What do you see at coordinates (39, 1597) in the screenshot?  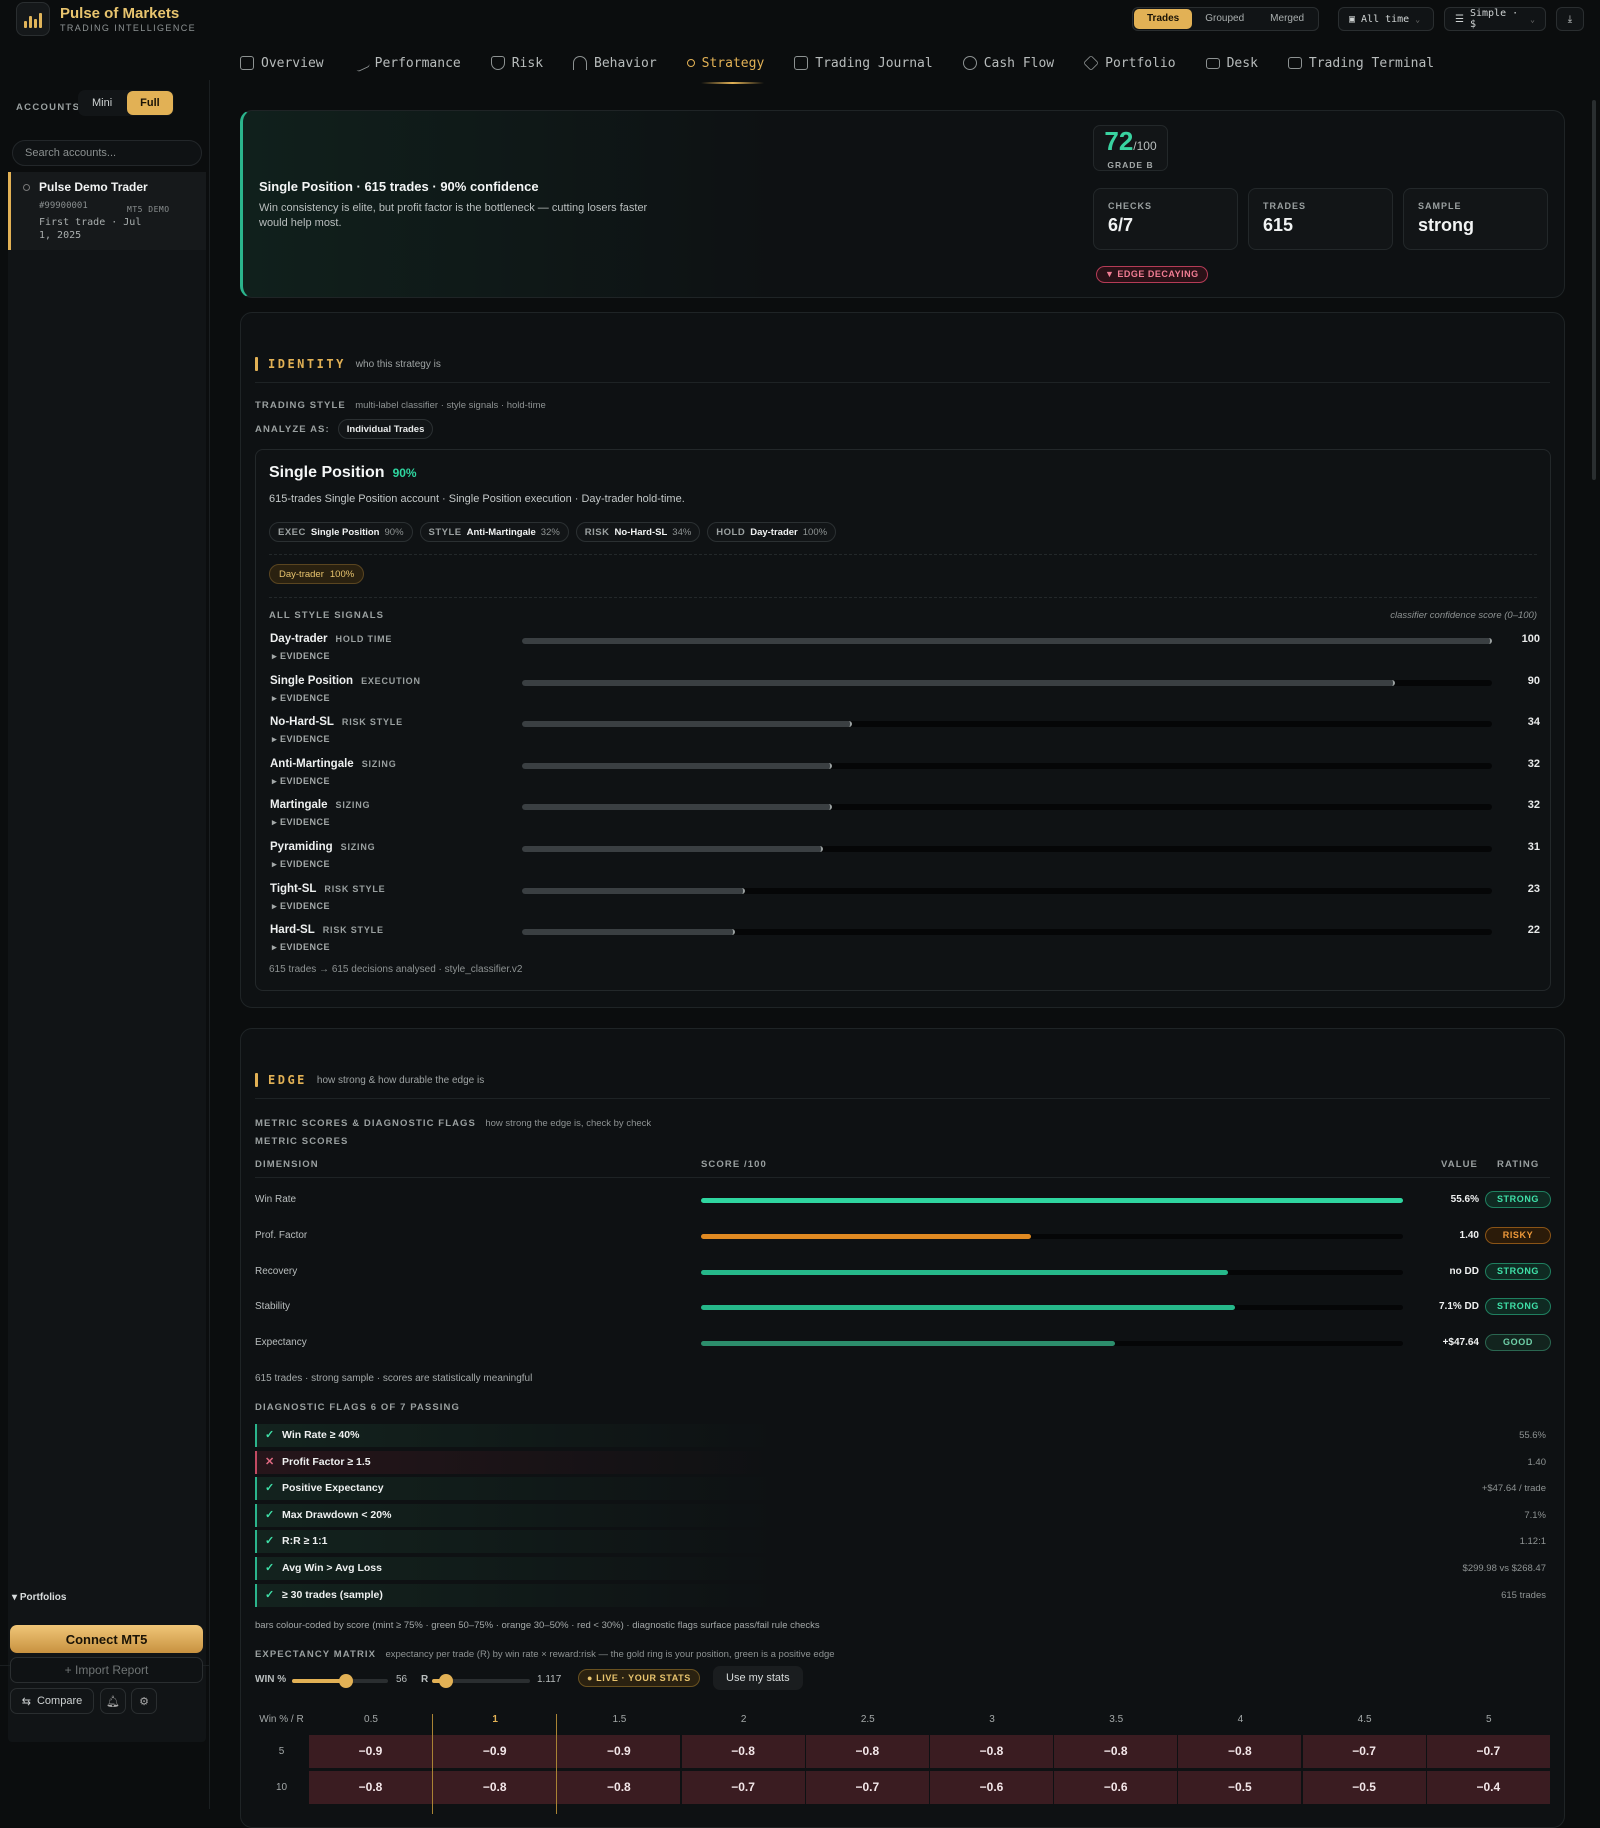 I see `portfolios-toggle: ▾ Portfolios` at bounding box center [39, 1597].